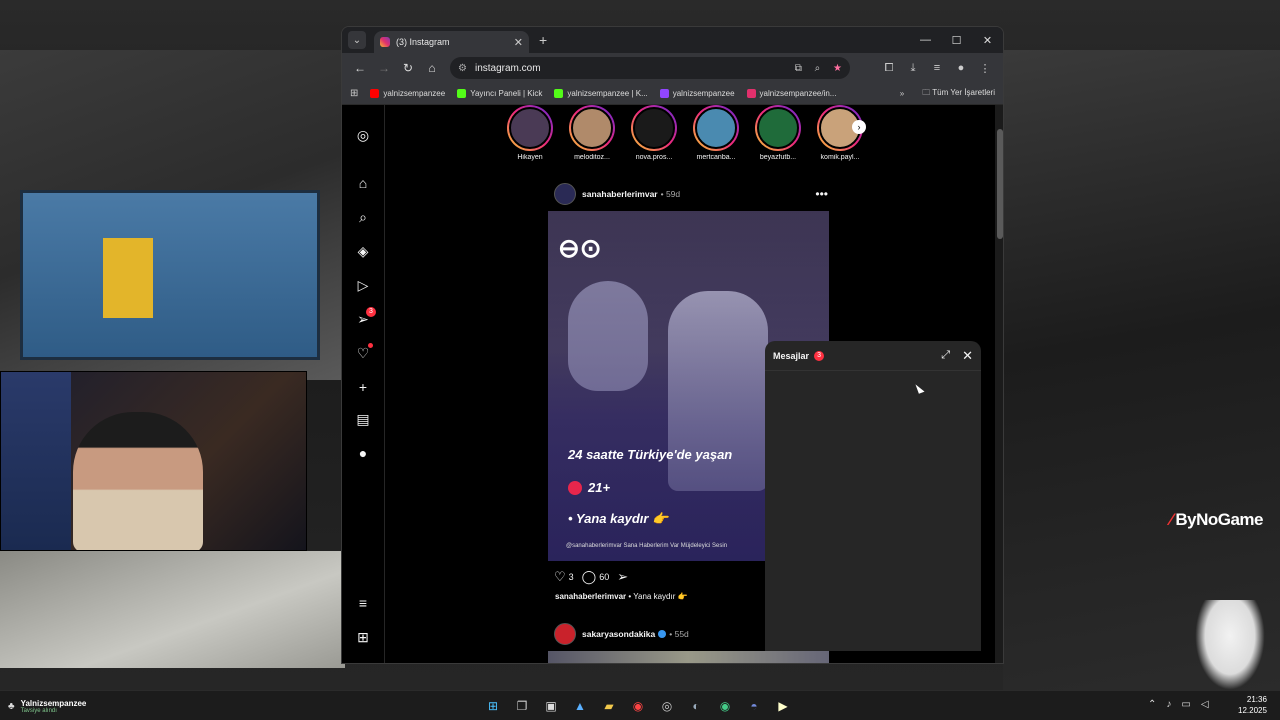 This screenshot has height=720, width=1280. Describe the element at coordinates (1185, 704) in the screenshot. I see `display-icon: ▭` at that location.